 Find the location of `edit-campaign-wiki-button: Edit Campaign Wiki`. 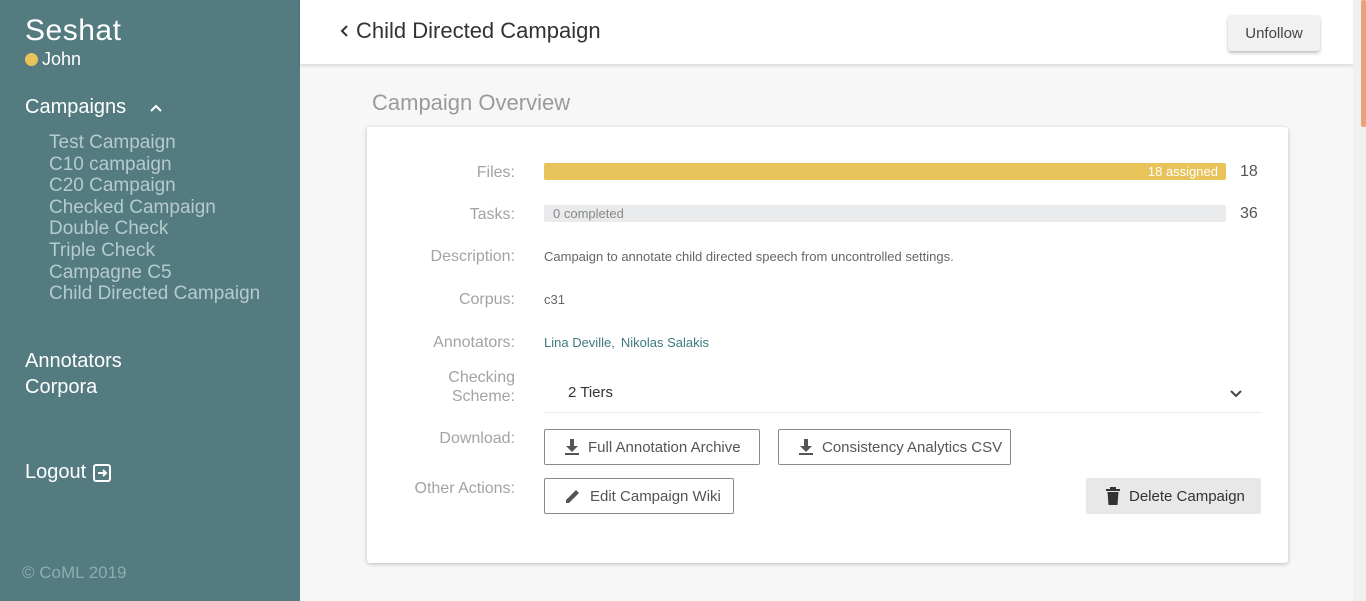

edit-campaign-wiki-button: Edit Campaign Wiki is located at coordinates (639, 496).